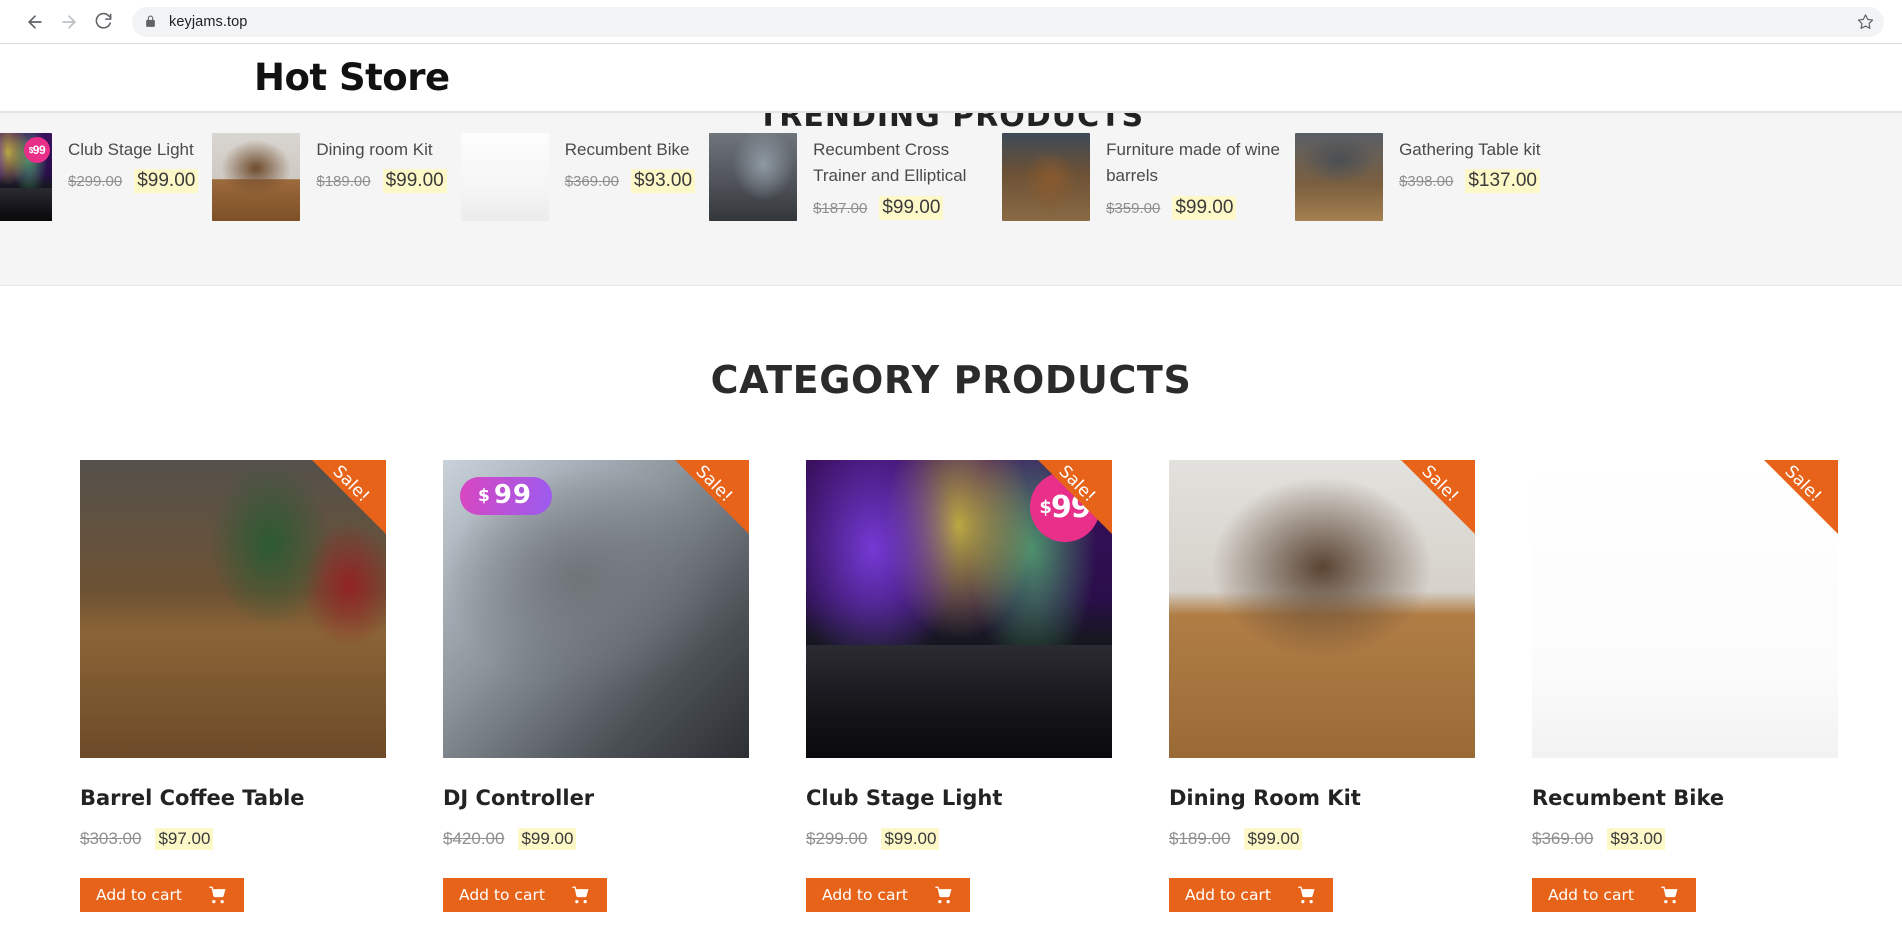 This screenshot has width=1902, height=937. I want to click on reload-button, so click(103, 22).